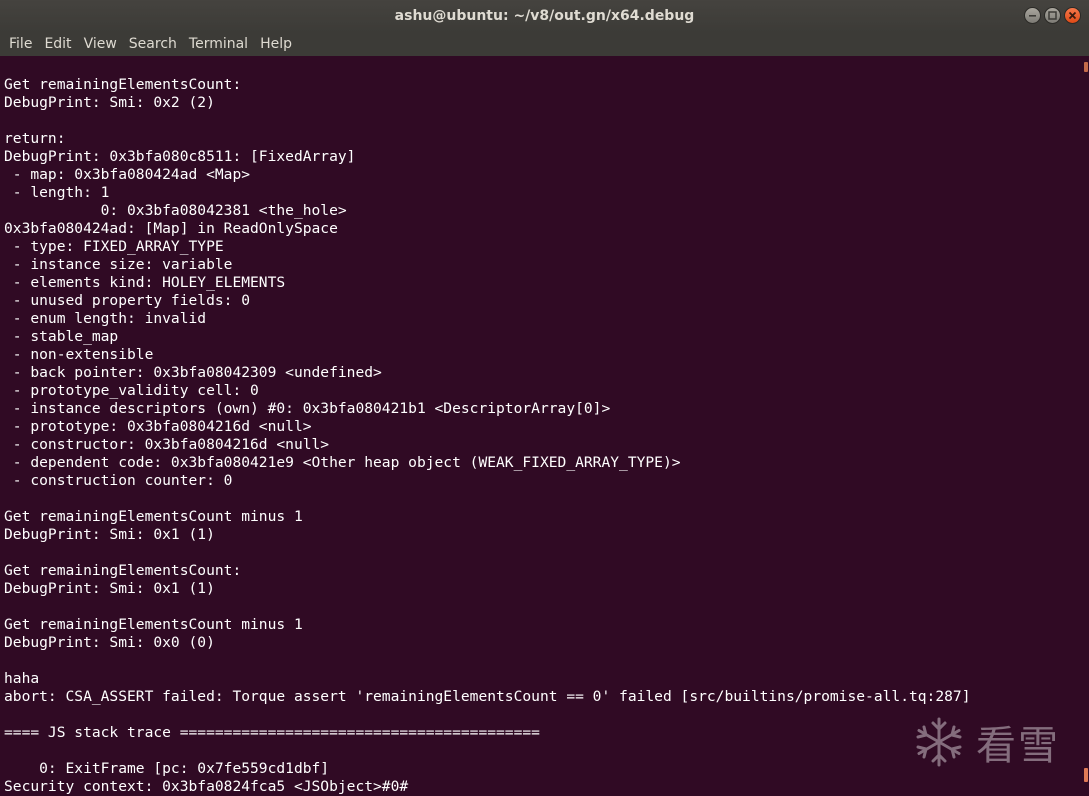  What do you see at coordinates (1086, 67) in the screenshot?
I see `scrollbar-top-marker` at bounding box center [1086, 67].